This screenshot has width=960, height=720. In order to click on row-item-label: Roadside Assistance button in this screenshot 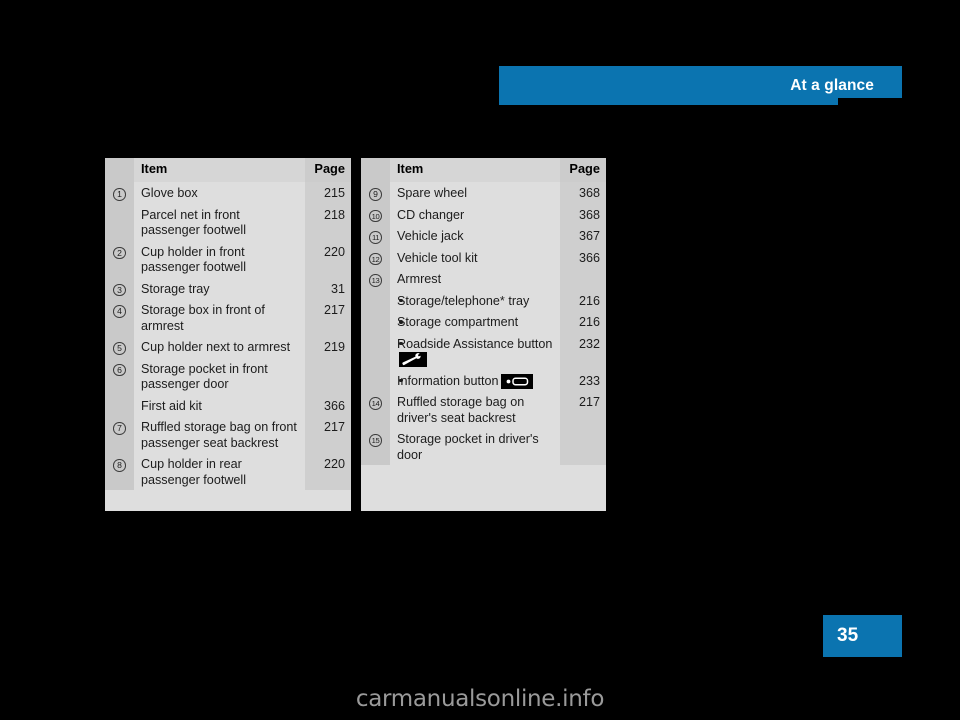, I will do `click(475, 343)`.